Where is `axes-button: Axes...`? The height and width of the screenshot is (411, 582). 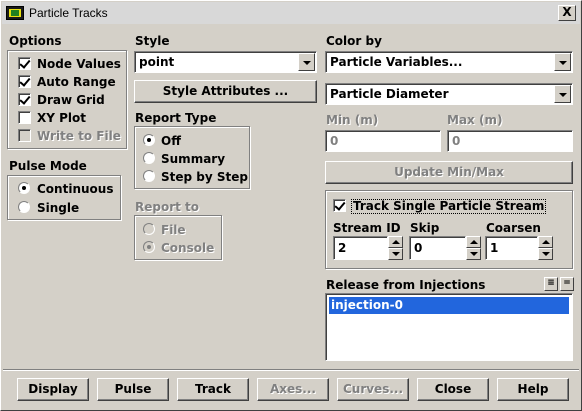 axes-button: Axes... is located at coordinates (293, 389).